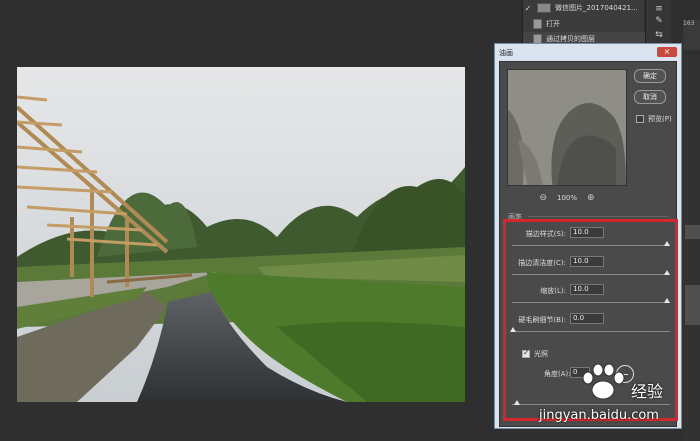  Describe the element at coordinates (588, 297) in the screenshot. I see `scale-param: 缩放(L): 10.0` at that location.